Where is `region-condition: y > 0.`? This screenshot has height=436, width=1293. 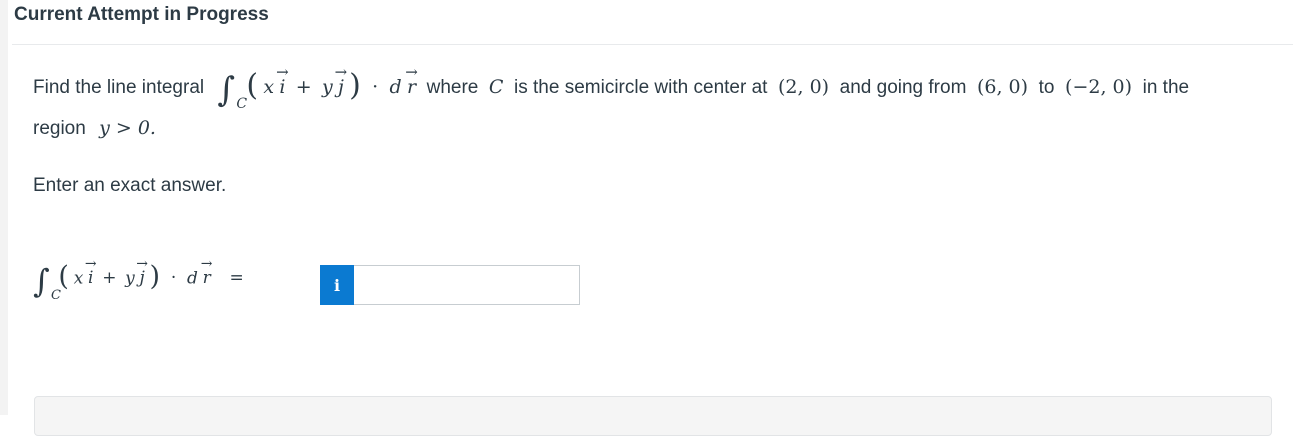
region-condition: y > 0. is located at coordinates (127, 128).